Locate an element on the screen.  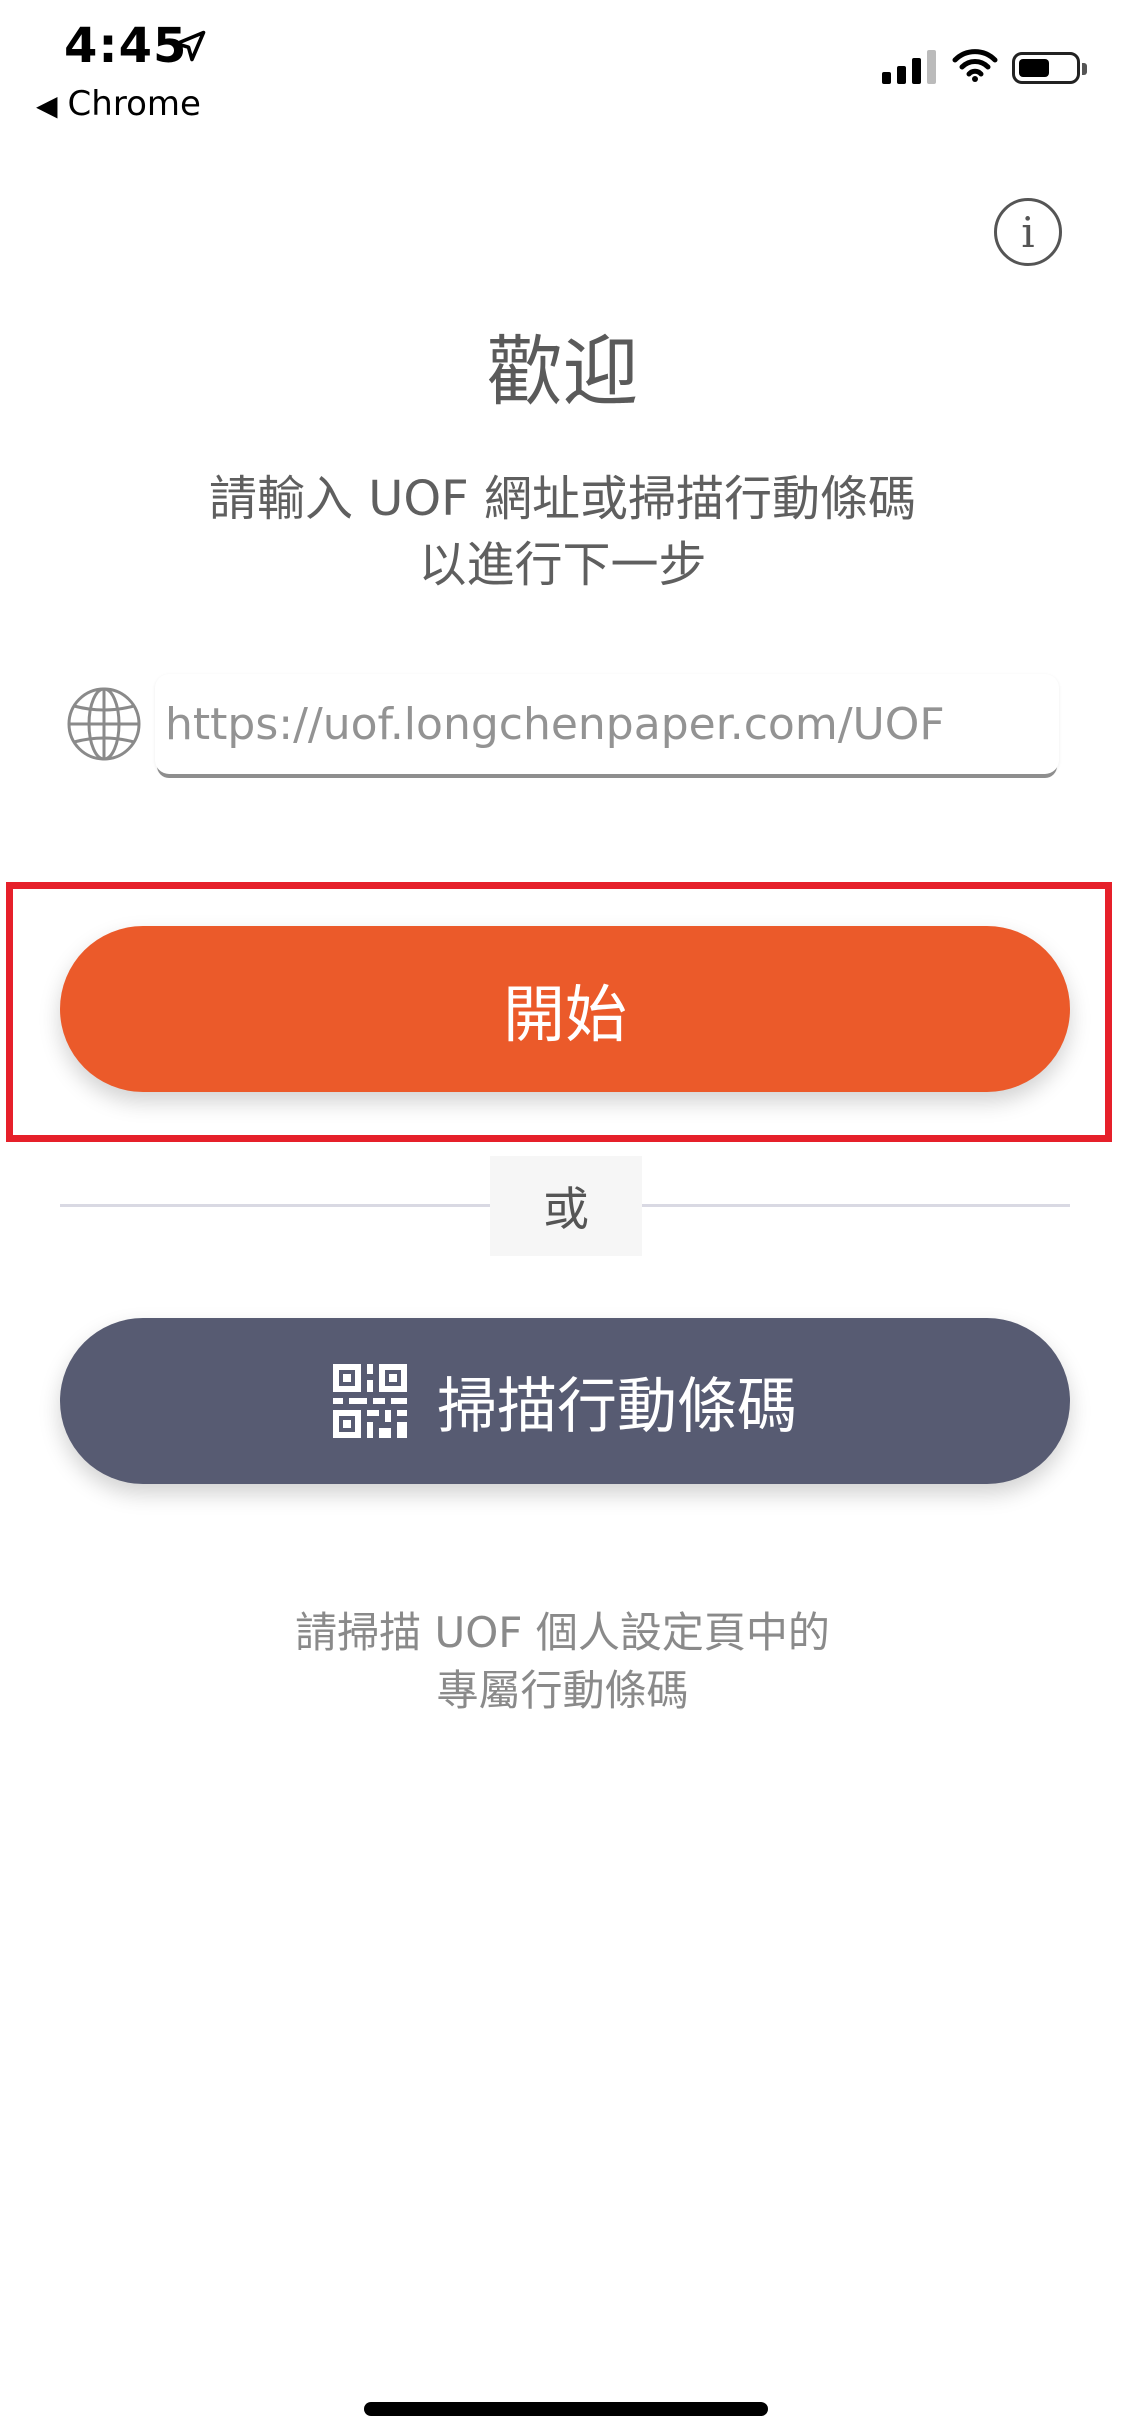
page-subtitle: 請輸入 UOF 網址或掃描行動條碼 以進行下一步 is located at coordinates (562, 532).